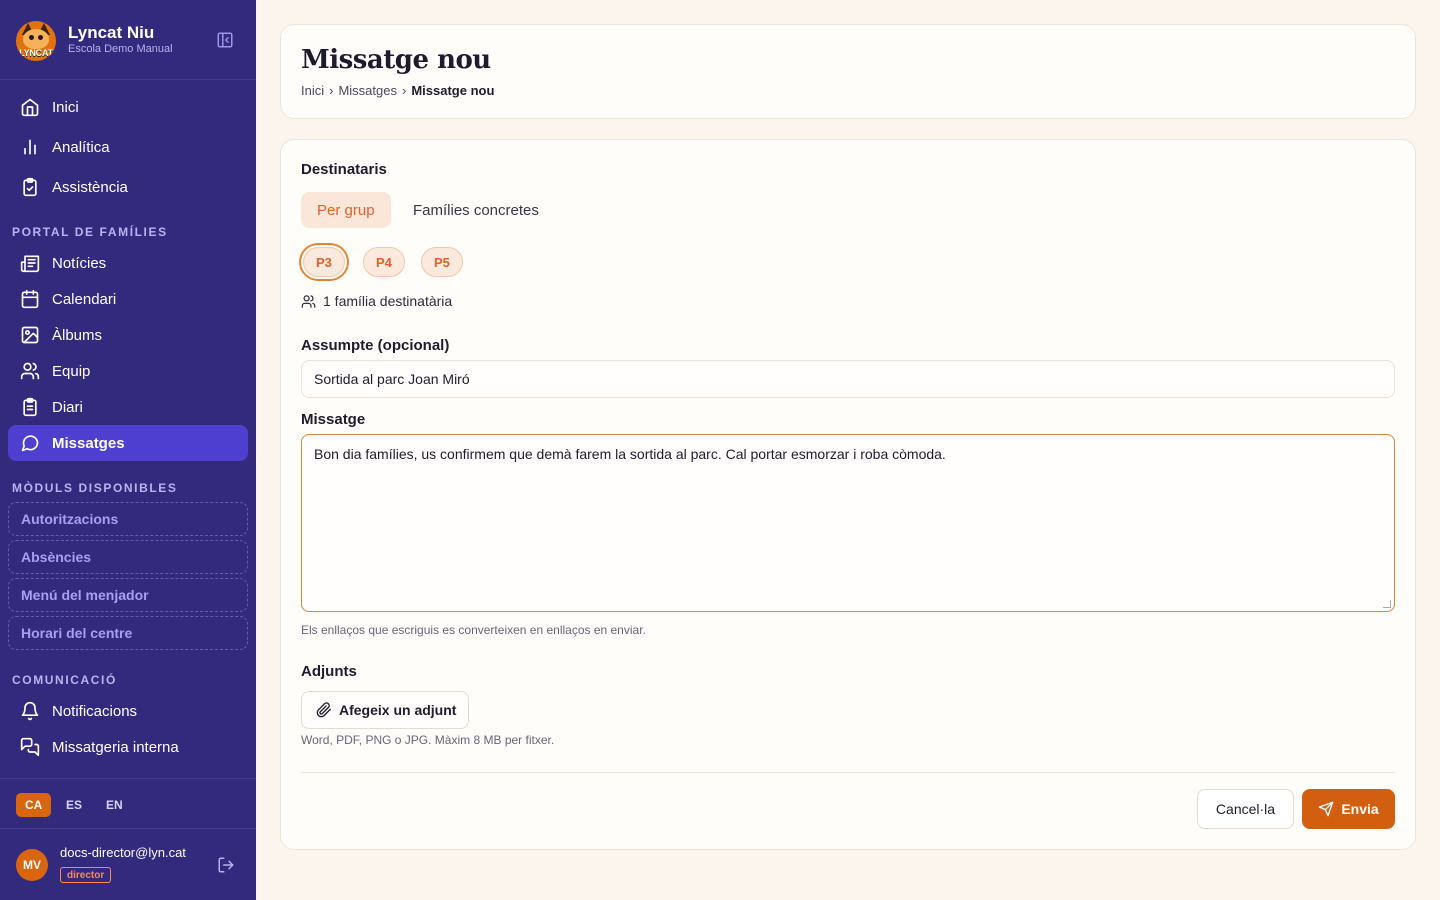  What do you see at coordinates (324, 710) in the screenshot?
I see `paperclip-icon` at bounding box center [324, 710].